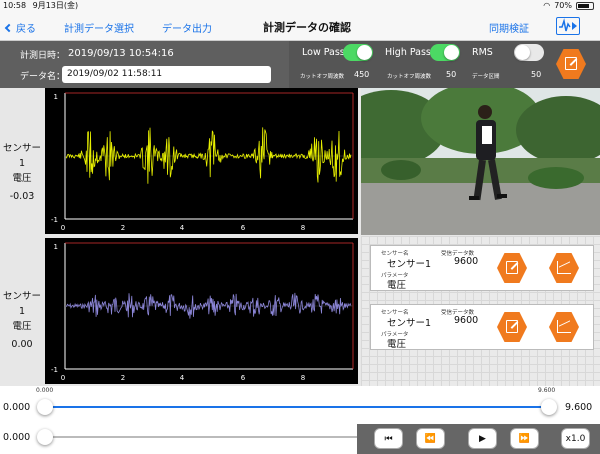 The height and width of the screenshot is (454, 600). I want to click on sensor-2-labels: センサー1 電圧 0.00, so click(22, 320).